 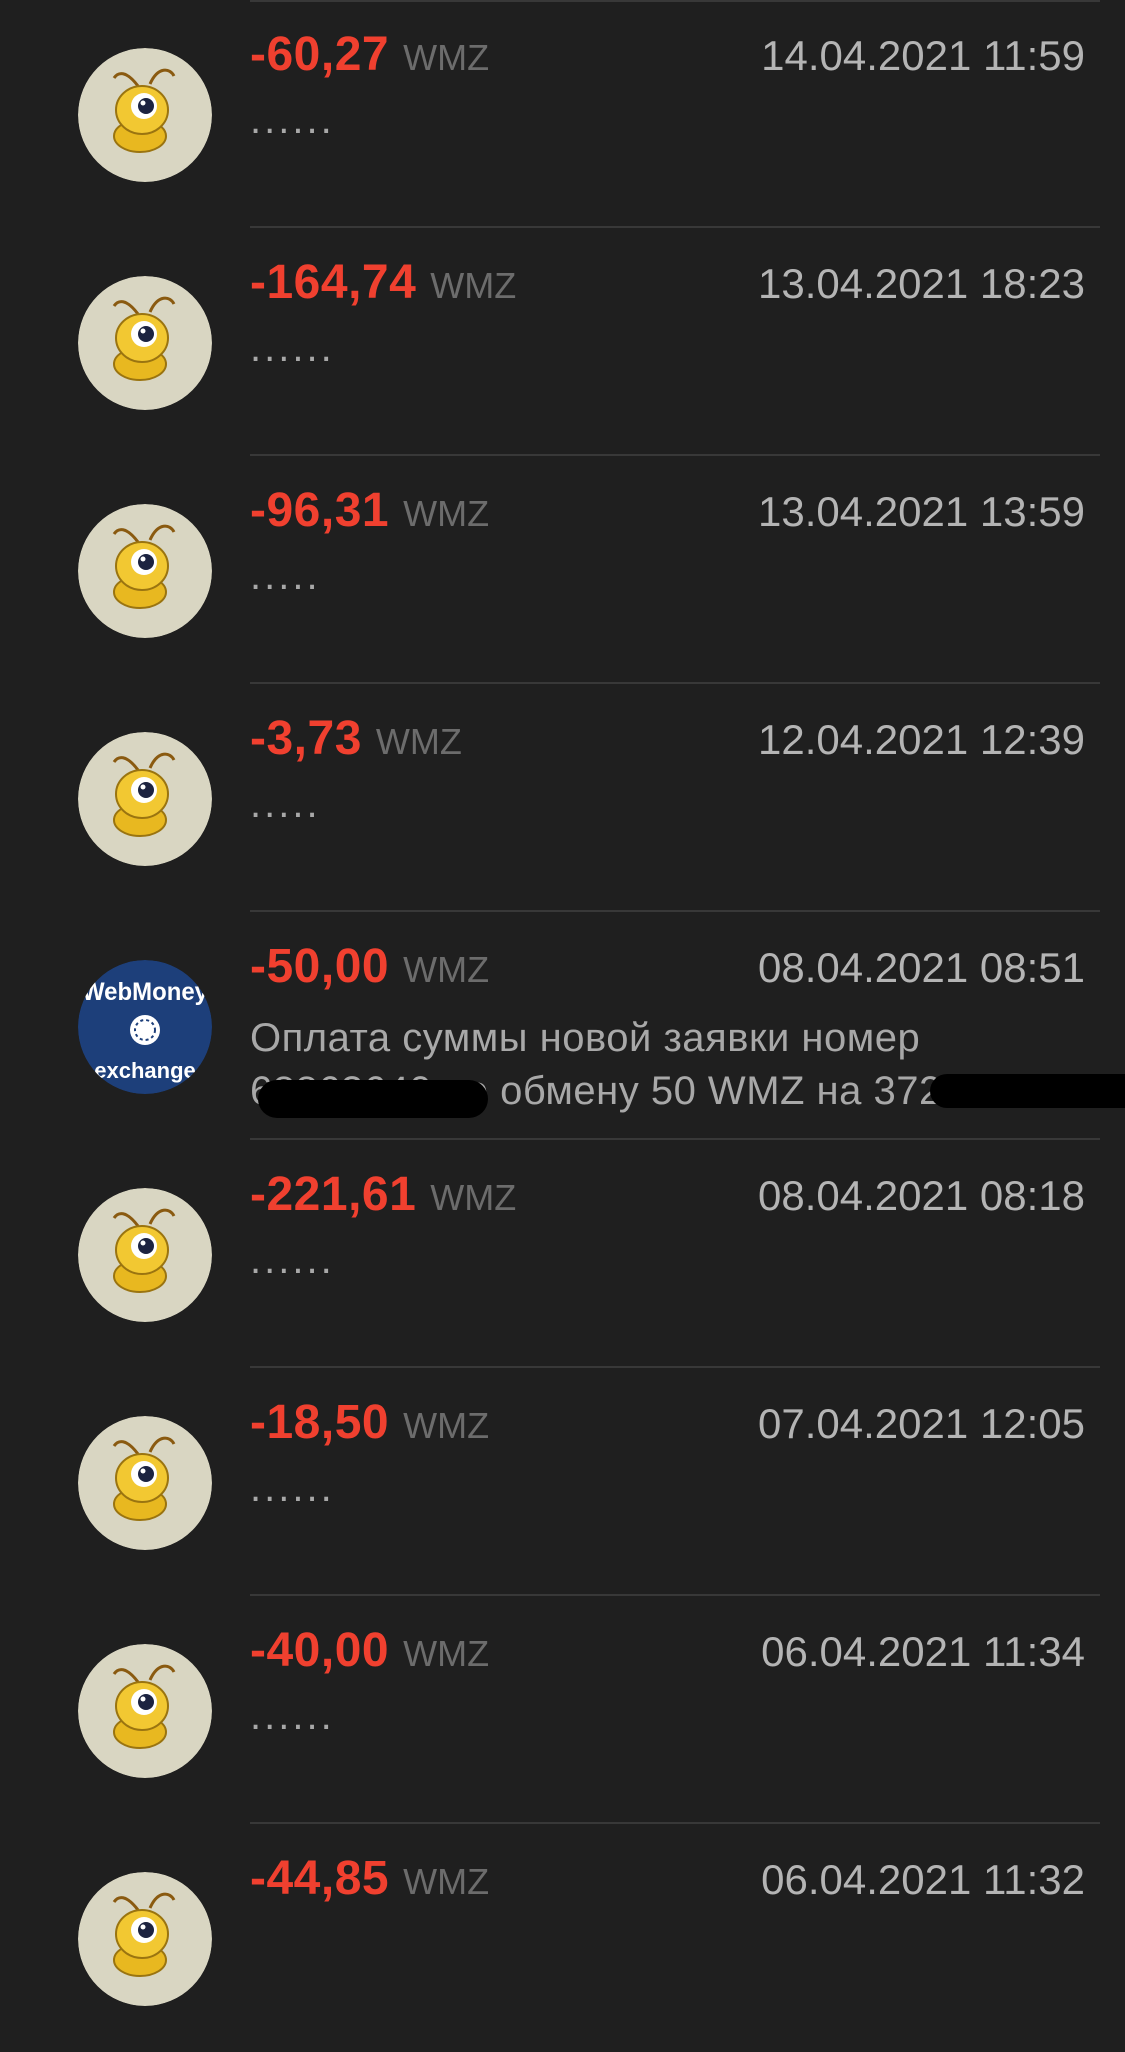 What do you see at coordinates (333, 1194) in the screenshot?
I see `amount: -221,61` at bounding box center [333, 1194].